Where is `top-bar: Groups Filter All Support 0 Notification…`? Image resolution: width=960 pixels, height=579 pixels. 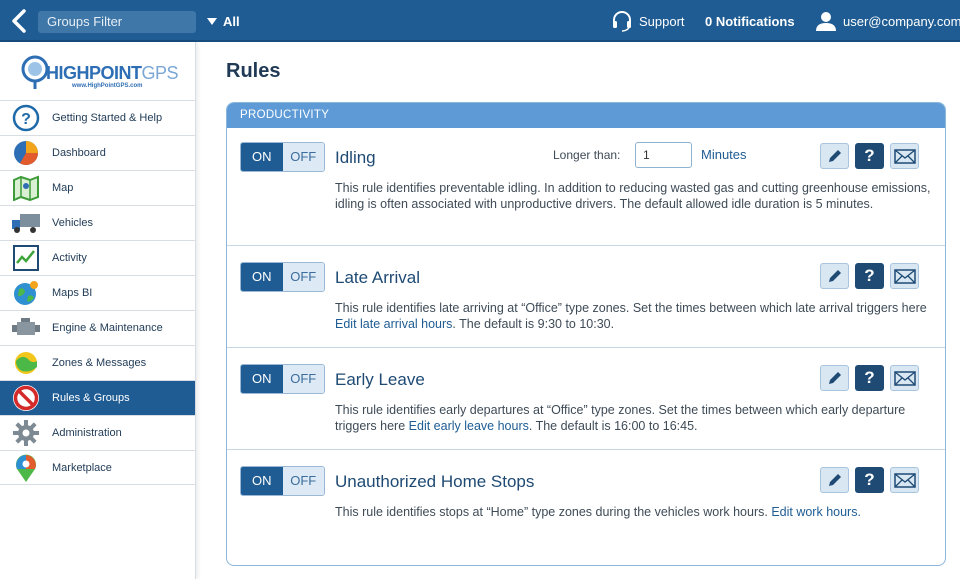 top-bar: Groups Filter All Support 0 Notification… is located at coordinates (480, 21).